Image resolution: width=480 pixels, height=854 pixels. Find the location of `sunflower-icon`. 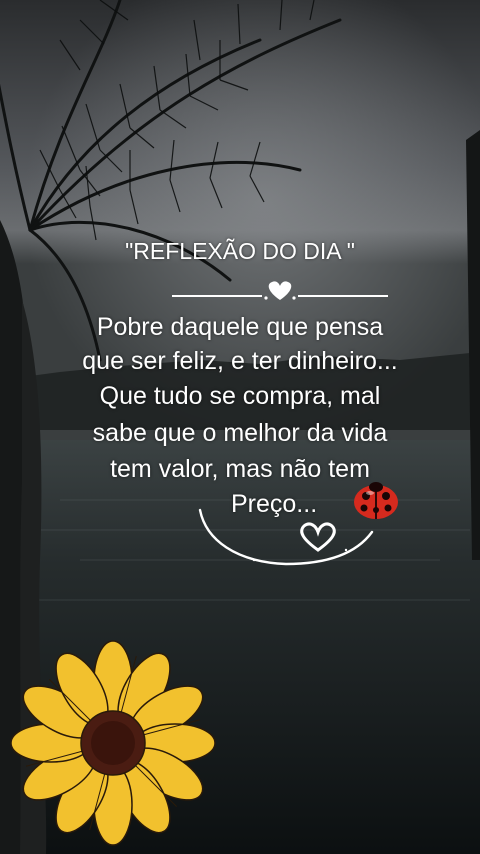

sunflower-icon is located at coordinates (113, 743).